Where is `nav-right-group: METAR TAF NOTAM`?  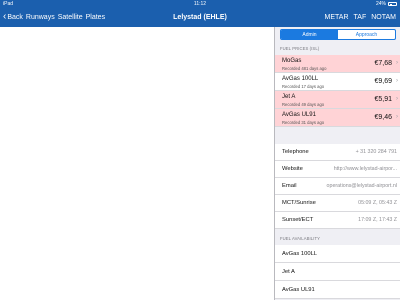 nav-right-group: METAR TAF NOTAM is located at coordinates (360, 17).